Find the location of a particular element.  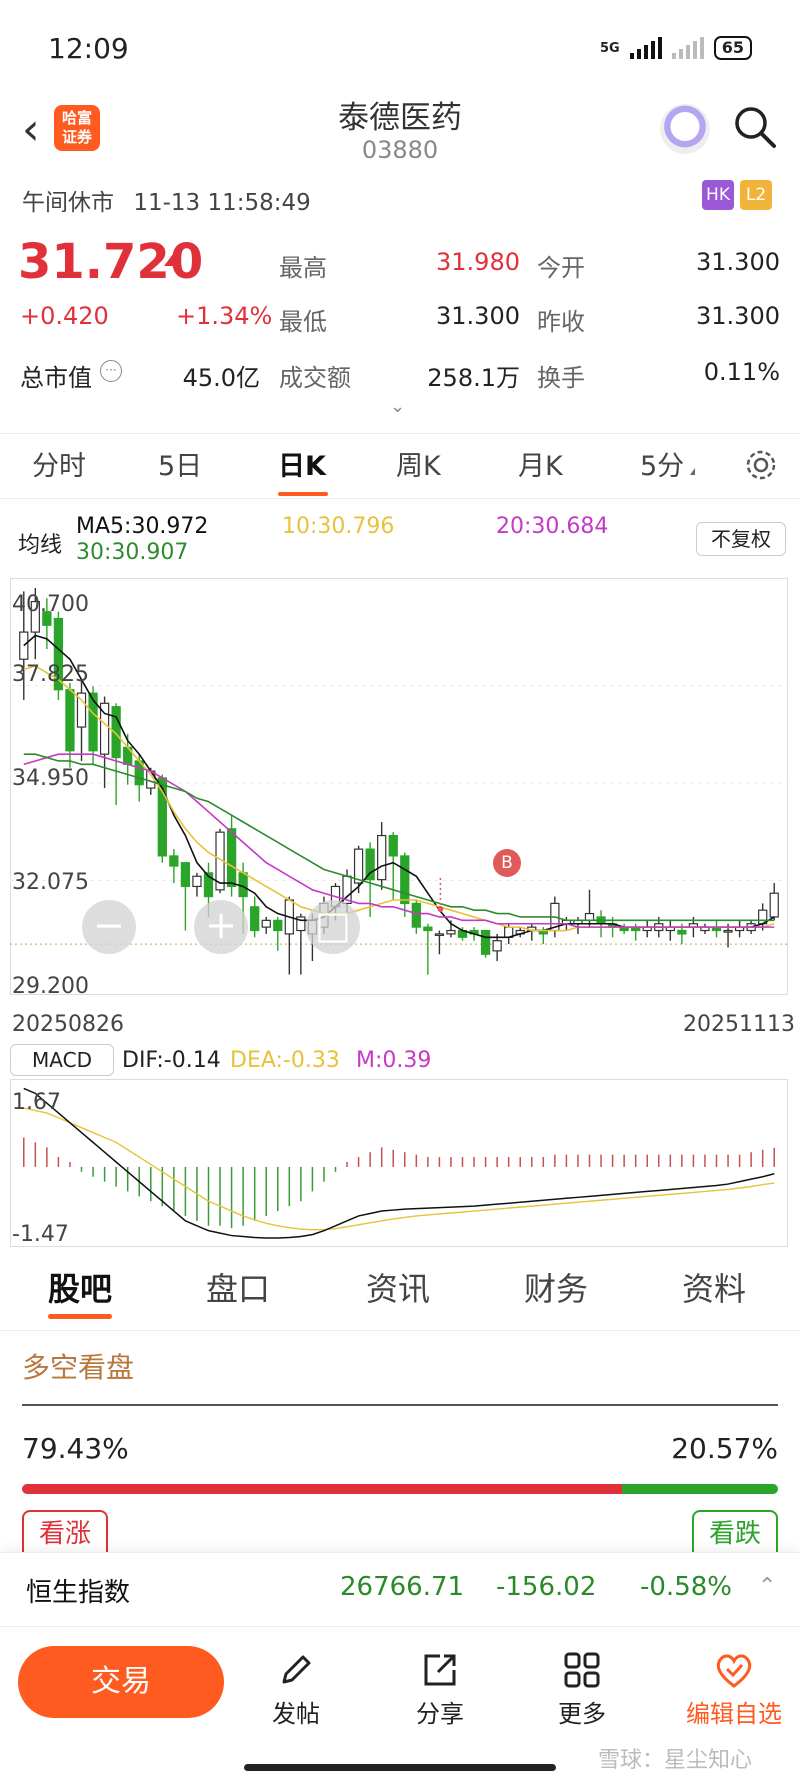

zoom-out-button: − is located at coordinates (109, 927).